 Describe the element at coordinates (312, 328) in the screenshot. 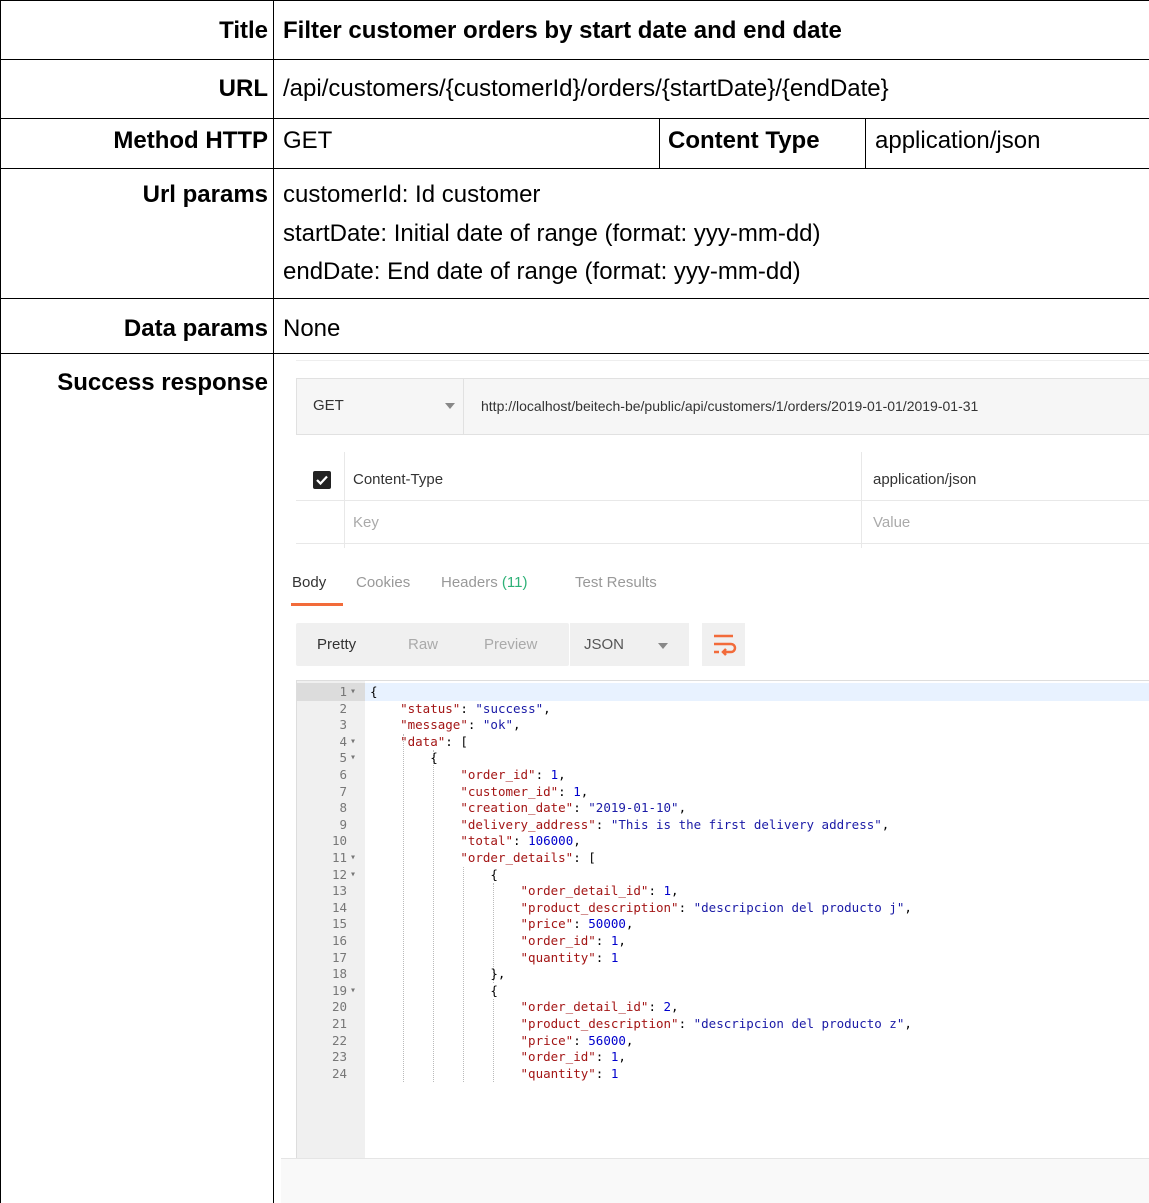

I see `data-params-value: None` at that location.